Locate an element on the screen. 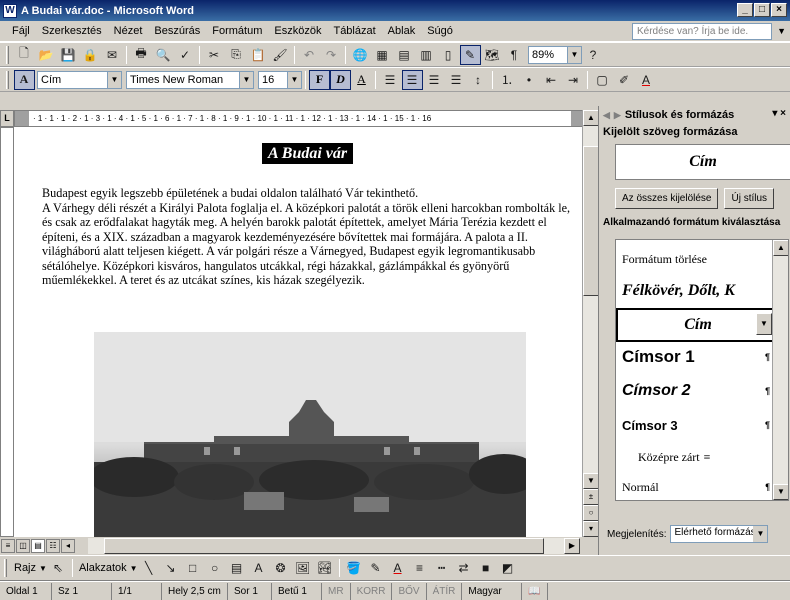  minimize-button: _ is located at coordinates (745, 10).